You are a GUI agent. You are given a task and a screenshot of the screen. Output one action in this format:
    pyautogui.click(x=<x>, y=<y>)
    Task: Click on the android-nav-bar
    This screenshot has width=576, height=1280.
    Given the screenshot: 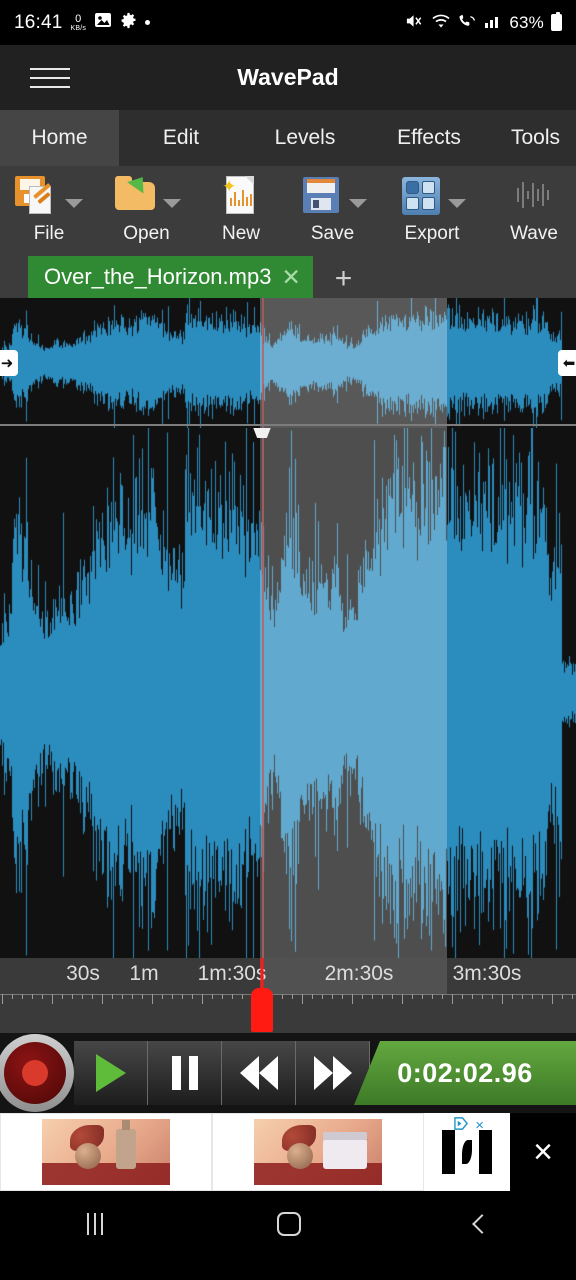 What is the action you would take?
    pyautogui.click(x=288, y=1224)
    